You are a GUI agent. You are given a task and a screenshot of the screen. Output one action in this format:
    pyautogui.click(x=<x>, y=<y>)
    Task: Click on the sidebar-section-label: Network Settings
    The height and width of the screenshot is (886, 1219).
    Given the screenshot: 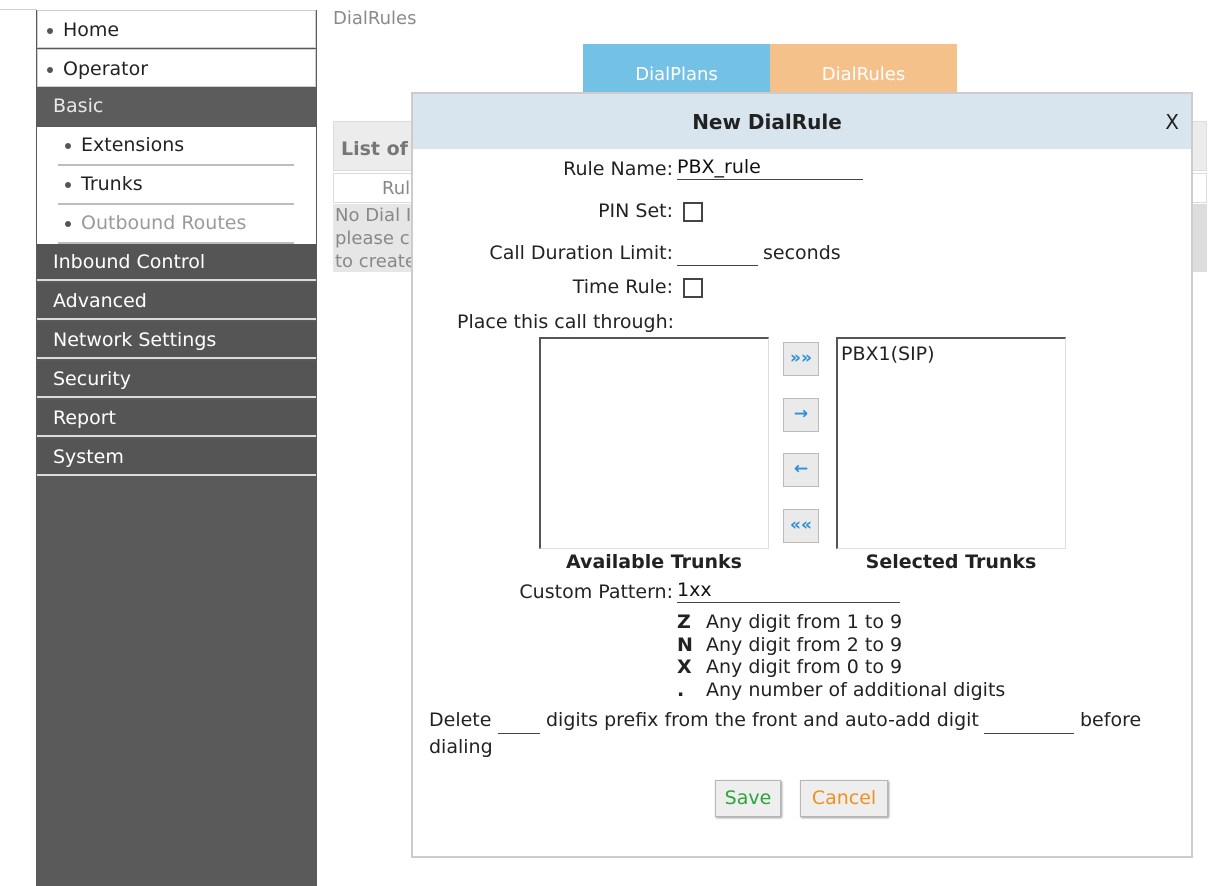 What is the action you would take?
    pyautogui.click(x=135, y=340)
    